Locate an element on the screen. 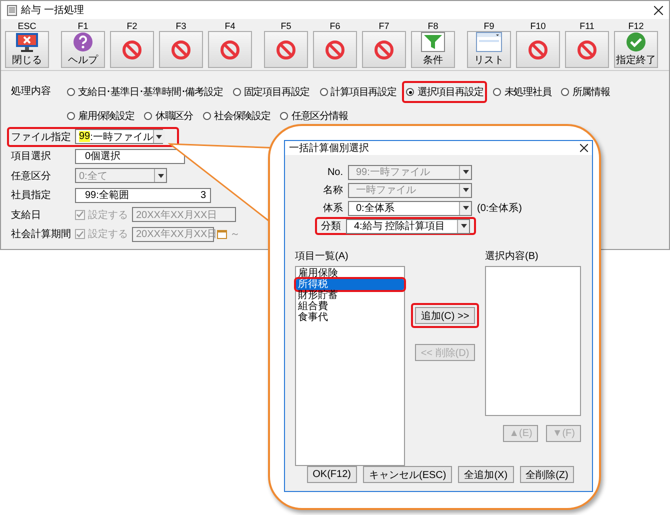 This screenshot has height=515, width=670. list-label: 項目一覧(A) is located at coordinates (322, 256).